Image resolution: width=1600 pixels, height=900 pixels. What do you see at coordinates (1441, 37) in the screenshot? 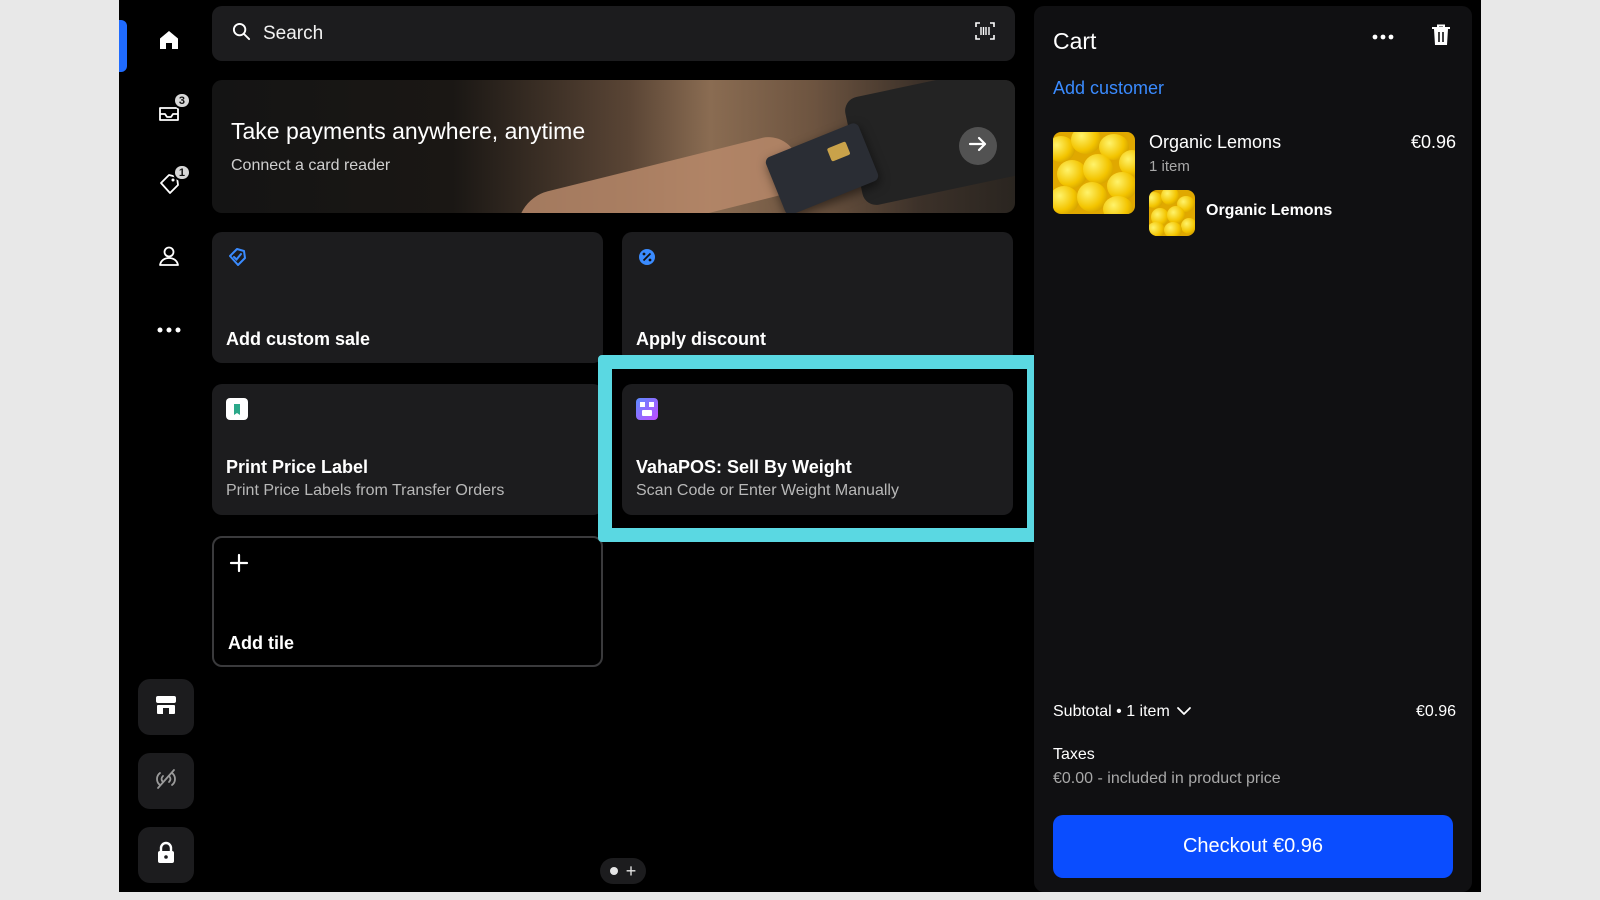
I see `trash-icon` at bounding box center [1441, 37].